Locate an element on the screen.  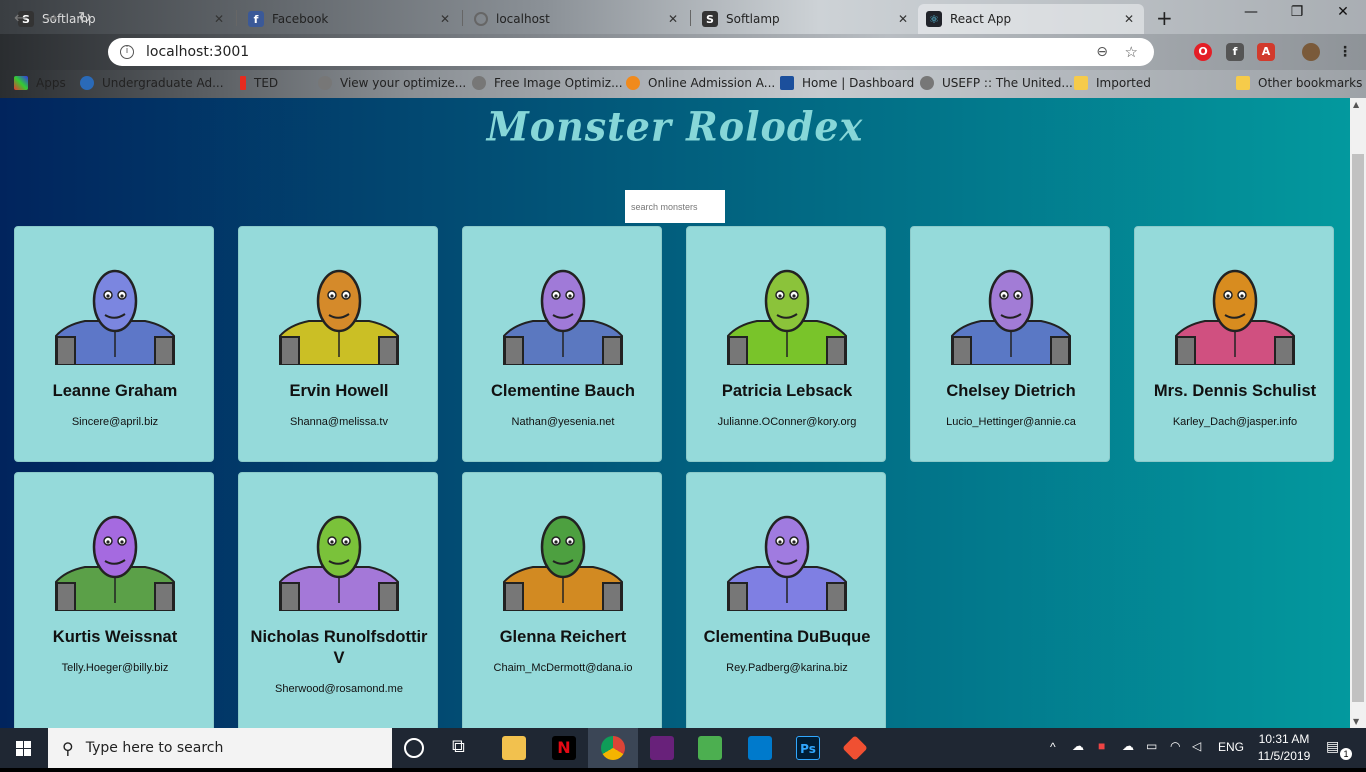
monster-name: Patricia Lebsack is located at coordinates (787, 391).